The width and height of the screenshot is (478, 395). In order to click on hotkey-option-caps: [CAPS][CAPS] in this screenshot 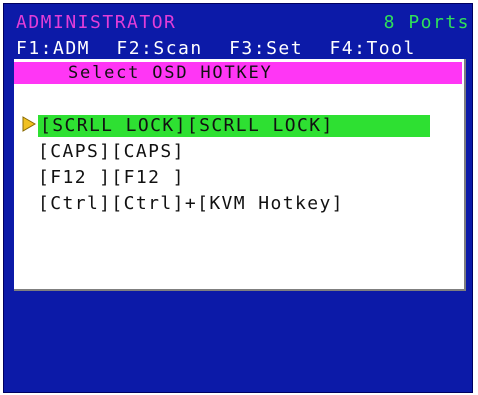, I will do `click(111, 152)`.